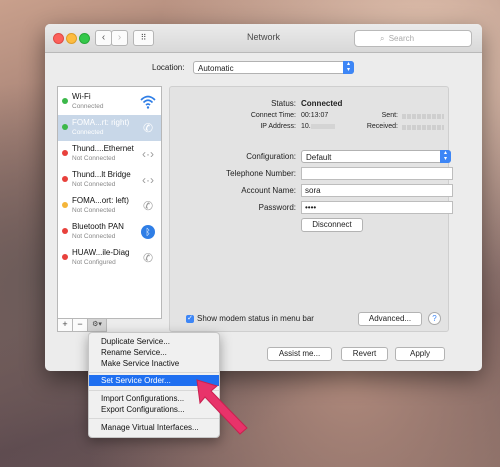  What do you see at coordinates (65, 325) in the screenshot?
I see `add-service-button: +` at bounding box center [65, 325].